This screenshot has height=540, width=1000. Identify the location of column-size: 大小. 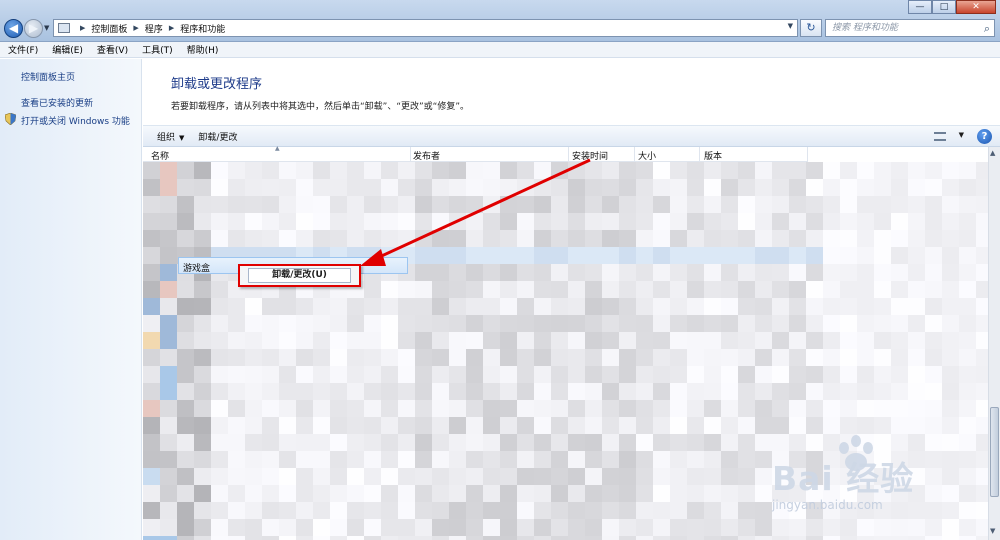
(647, 155).